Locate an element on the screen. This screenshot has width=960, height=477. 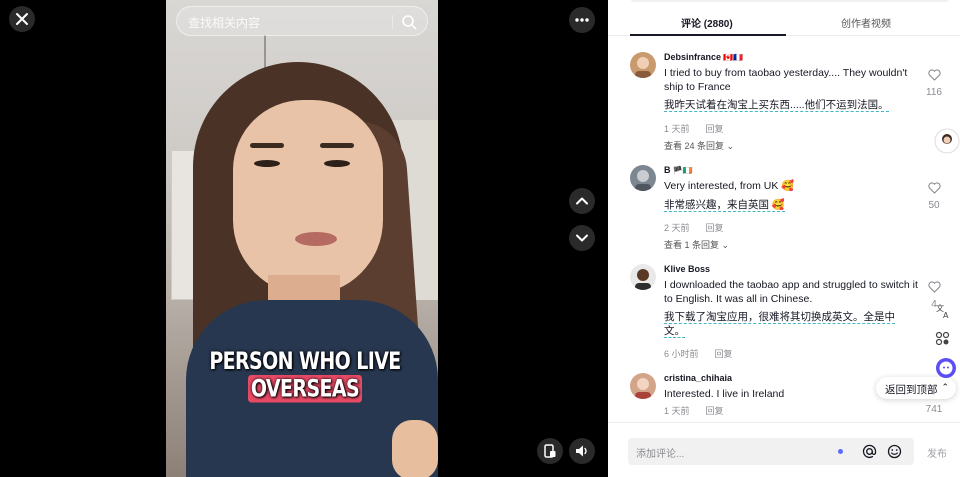
comment-input-bar: 添加评论... 发布 is located at coordinates (784, 449).